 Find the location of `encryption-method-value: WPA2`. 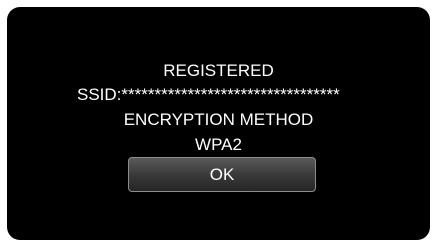

encryption-method-value: WPA2 is located at coordinates (218, 144).